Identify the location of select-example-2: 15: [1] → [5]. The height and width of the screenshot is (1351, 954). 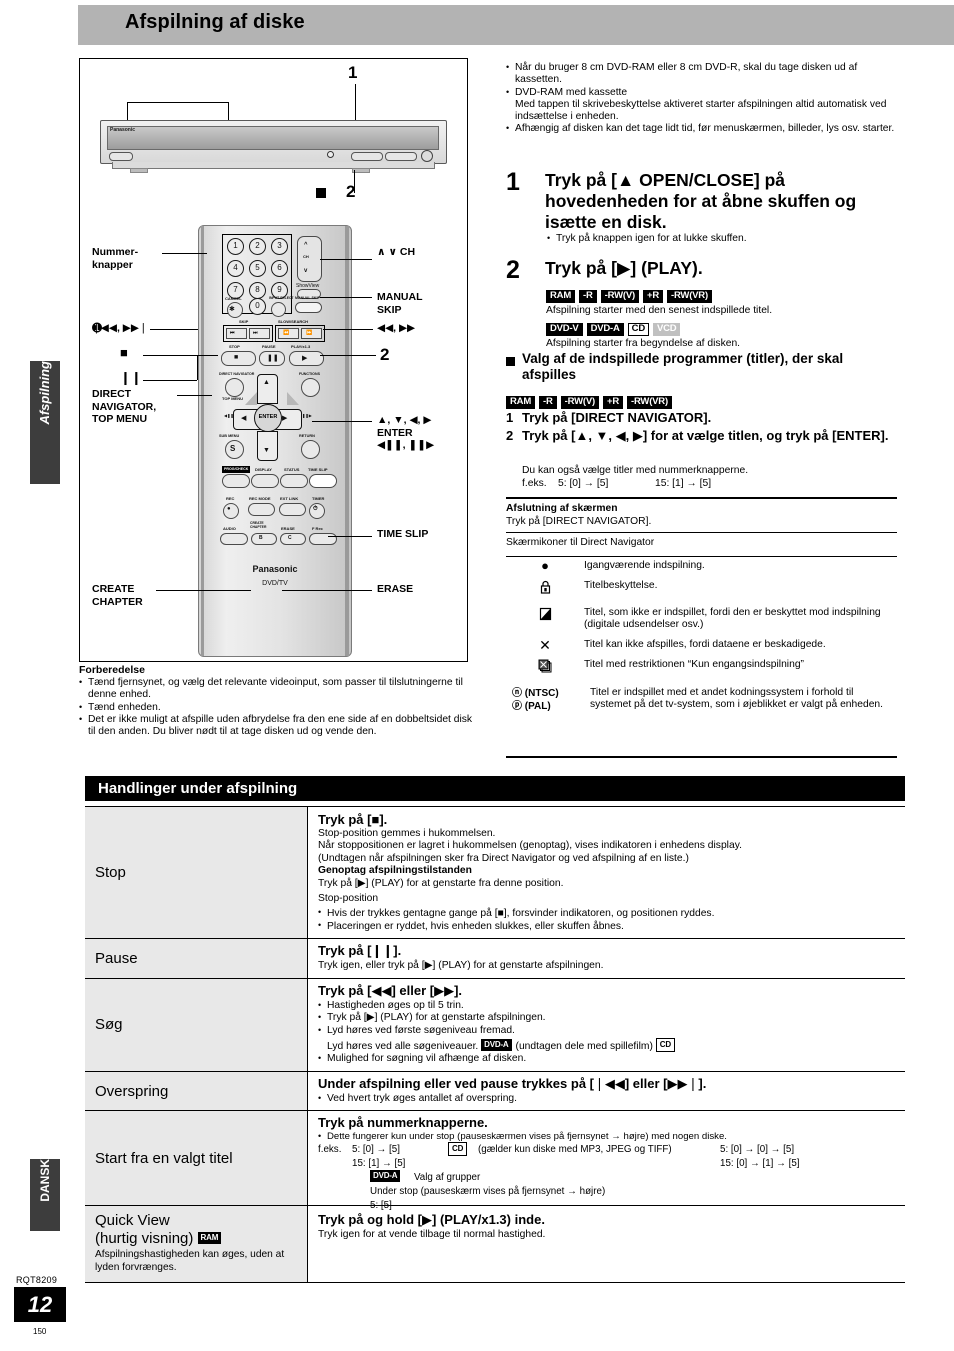
(683, 483).